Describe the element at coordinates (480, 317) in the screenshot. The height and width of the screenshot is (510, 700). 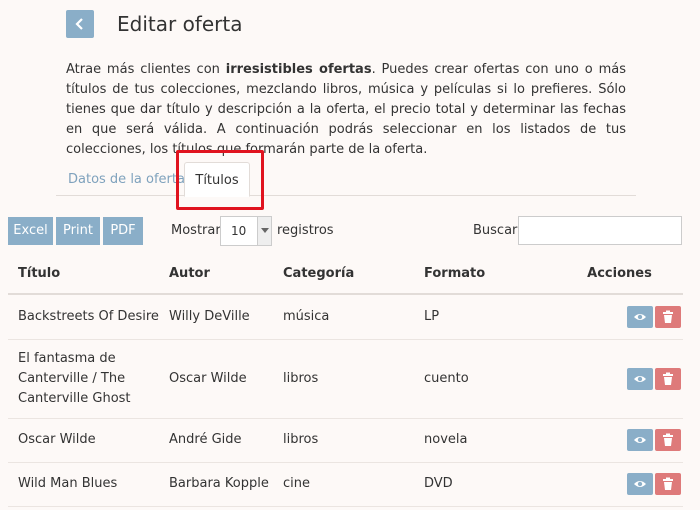
I see `cell-format: LP` at that location.